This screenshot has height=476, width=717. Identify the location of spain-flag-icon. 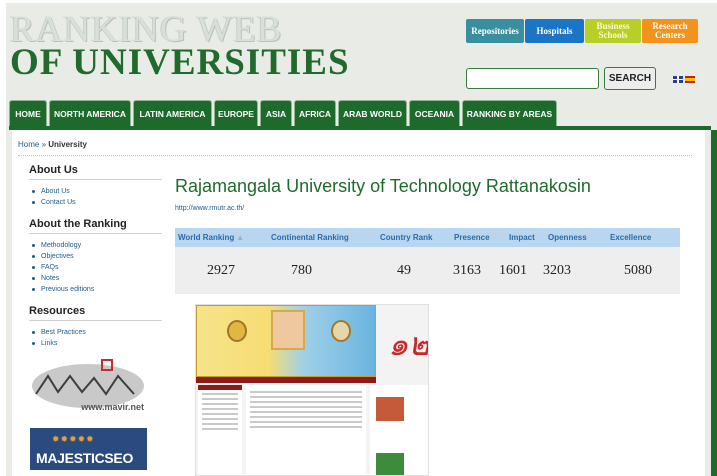
(690, 79).